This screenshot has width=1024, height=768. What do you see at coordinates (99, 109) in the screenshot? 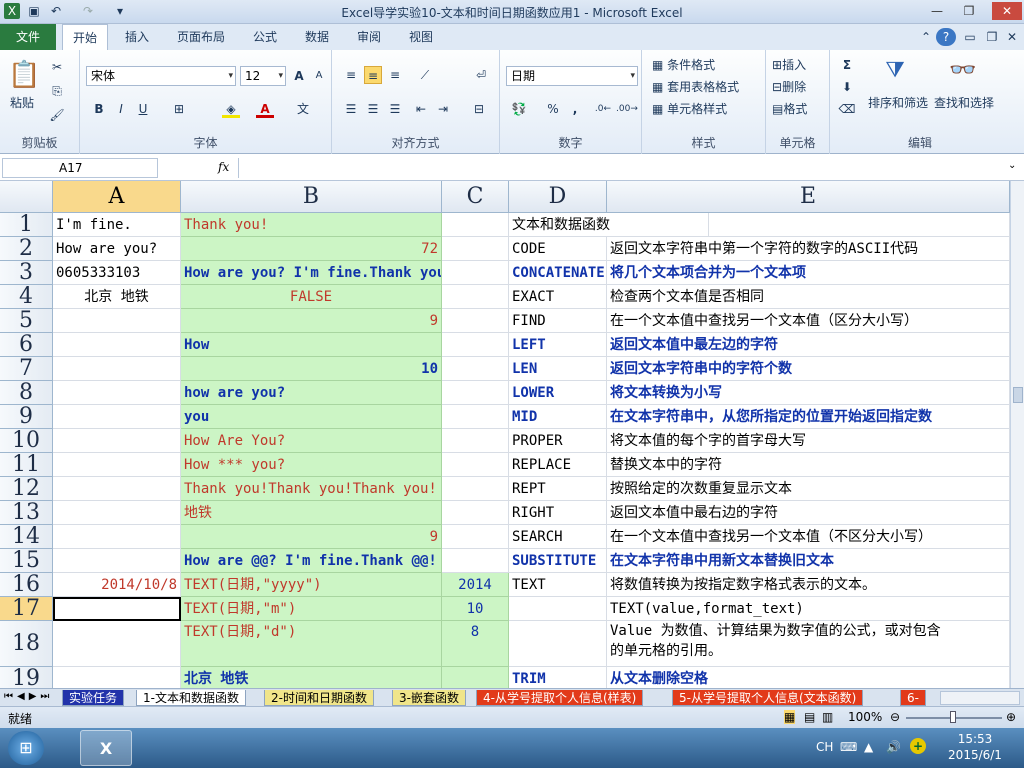
I see `bold-button: B` at bounding box center [99, 109].